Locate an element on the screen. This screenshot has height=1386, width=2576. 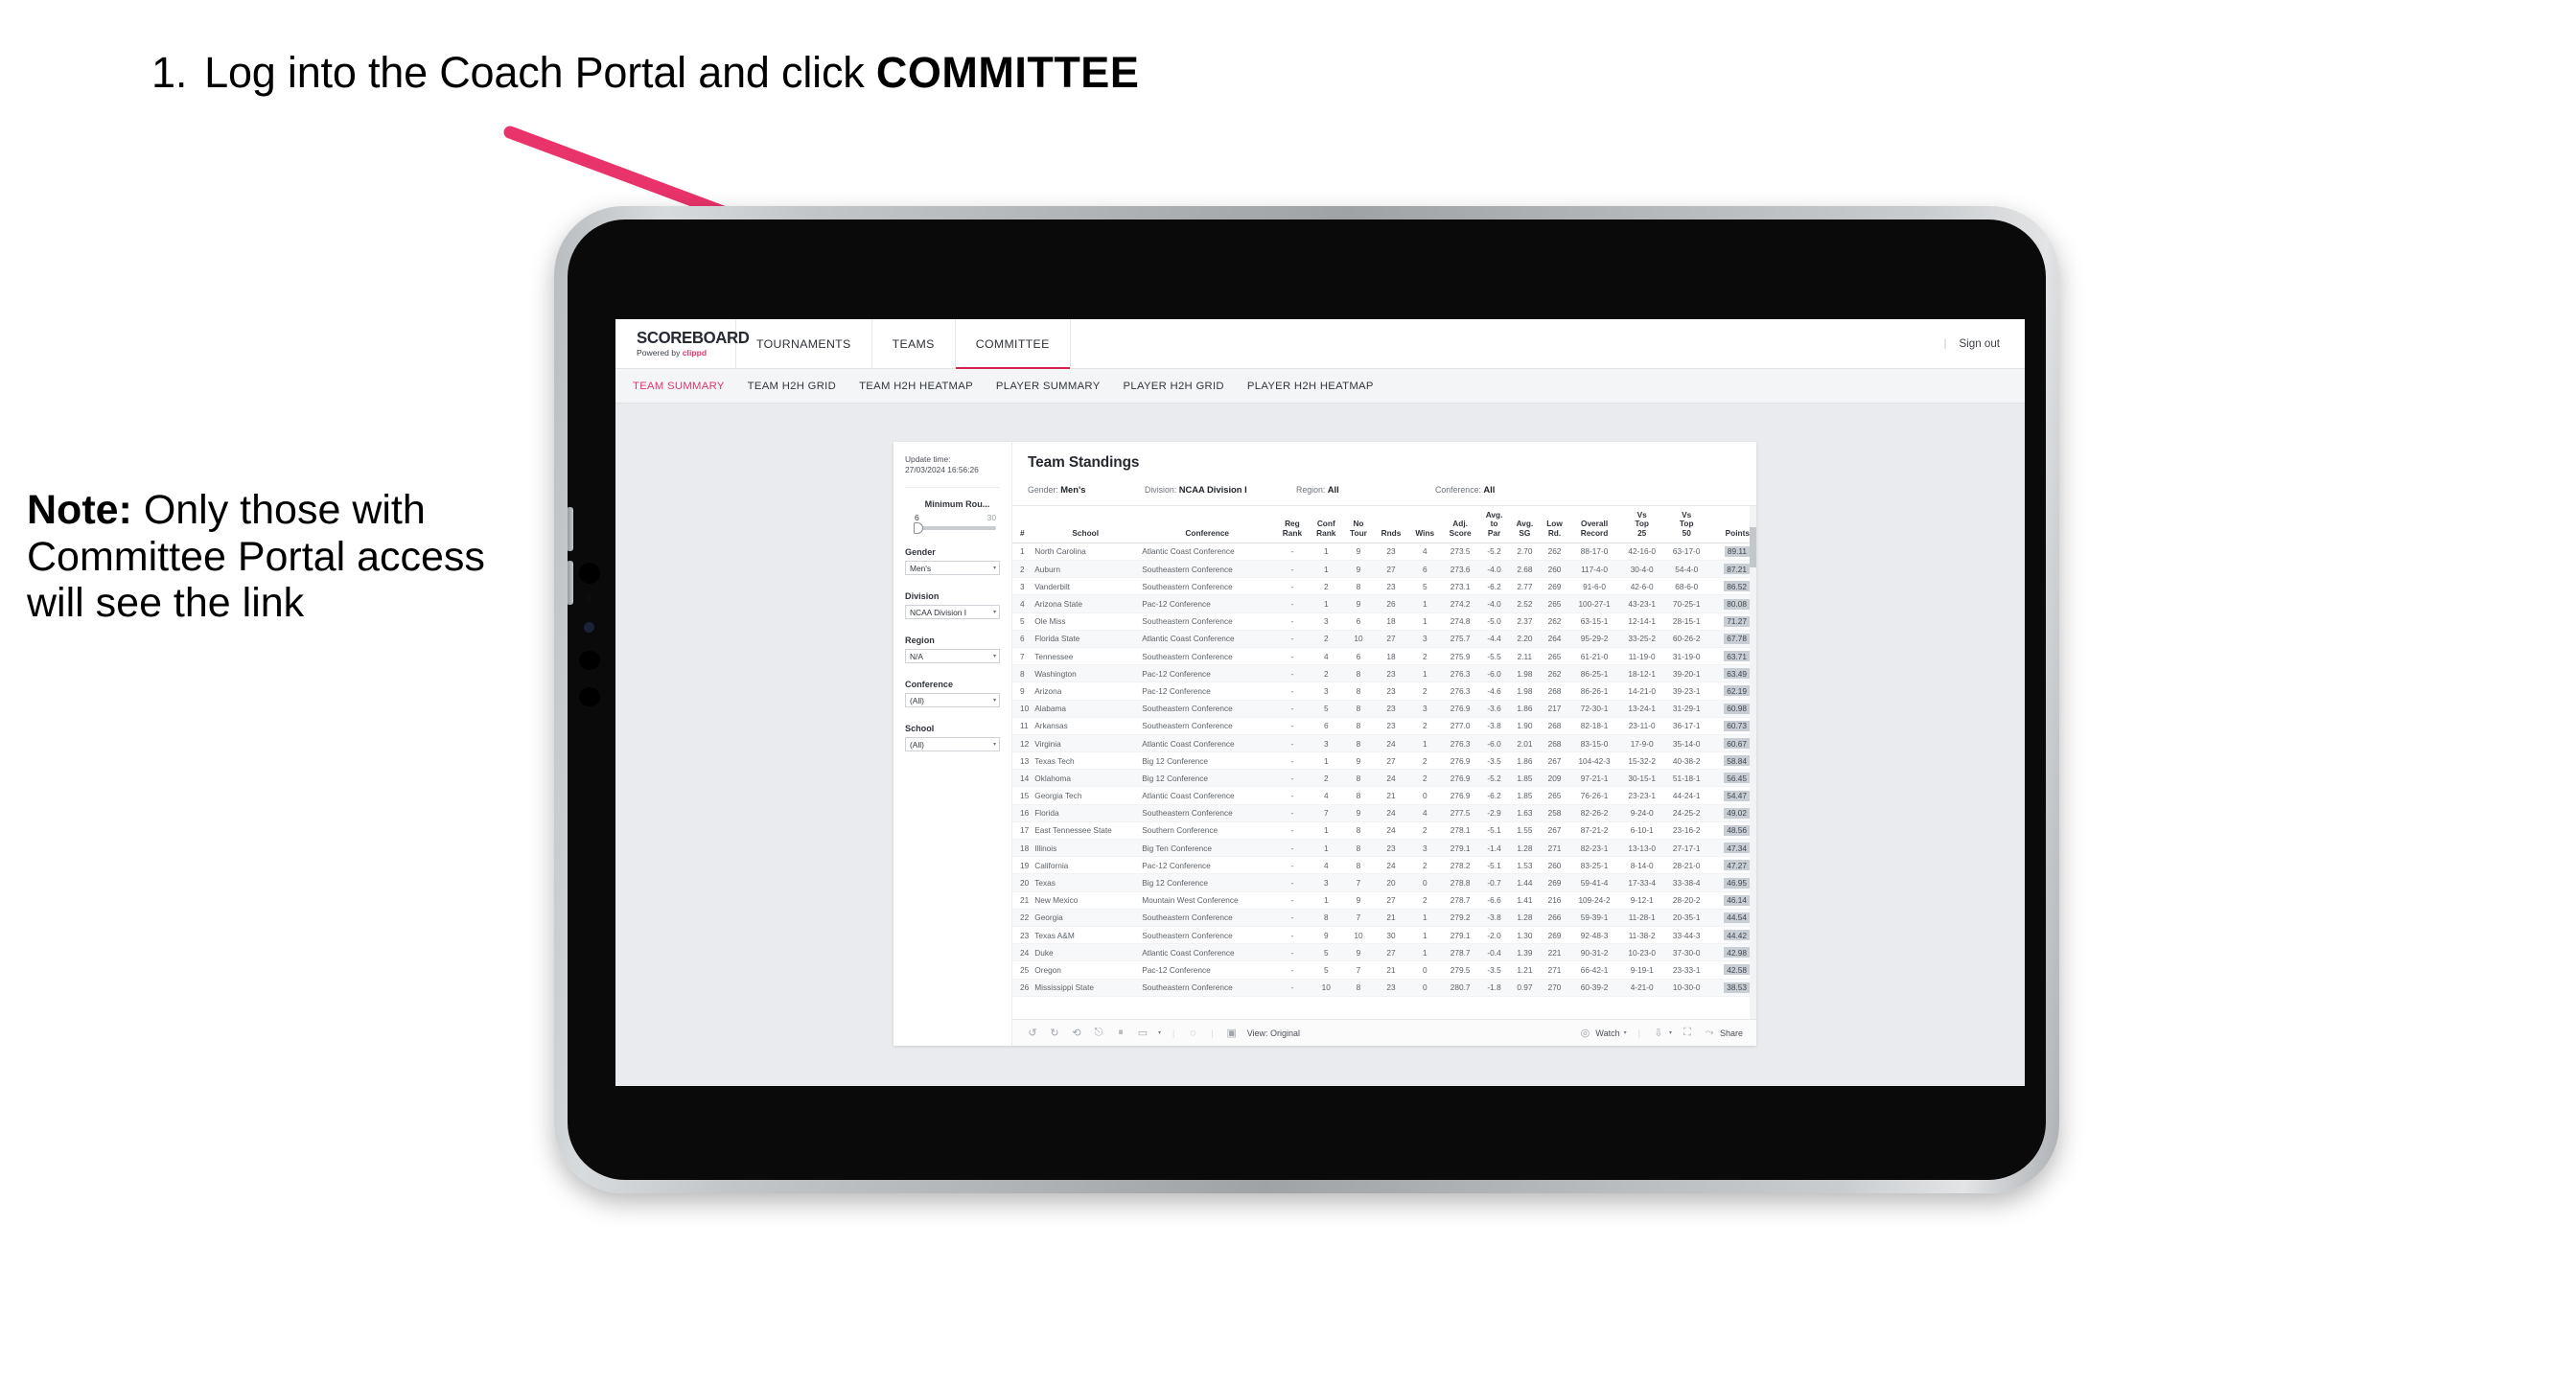
nav-item-committee: COMMITTEE is located at coordinates (1013, 344).